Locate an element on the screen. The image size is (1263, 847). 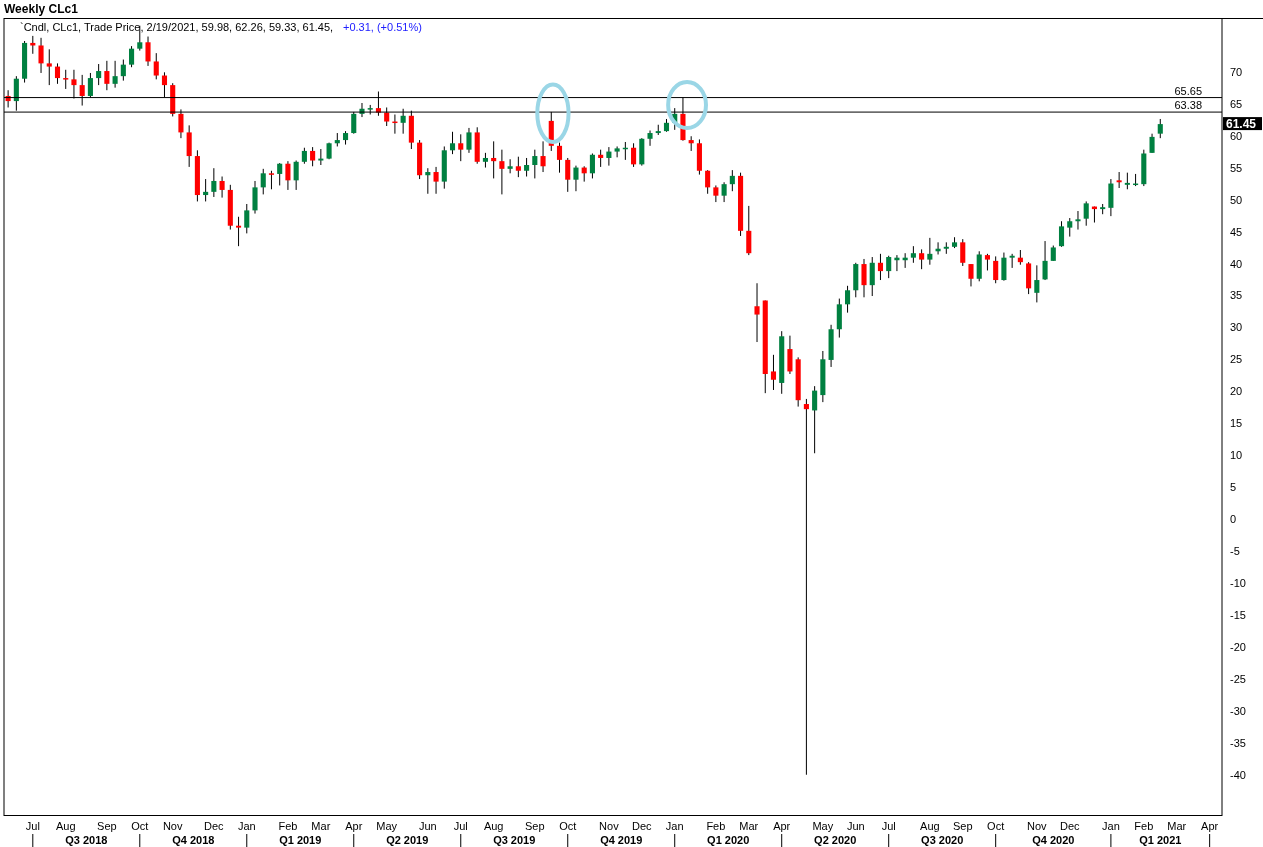
month-label: Jul is located at coordinates (32, 826).